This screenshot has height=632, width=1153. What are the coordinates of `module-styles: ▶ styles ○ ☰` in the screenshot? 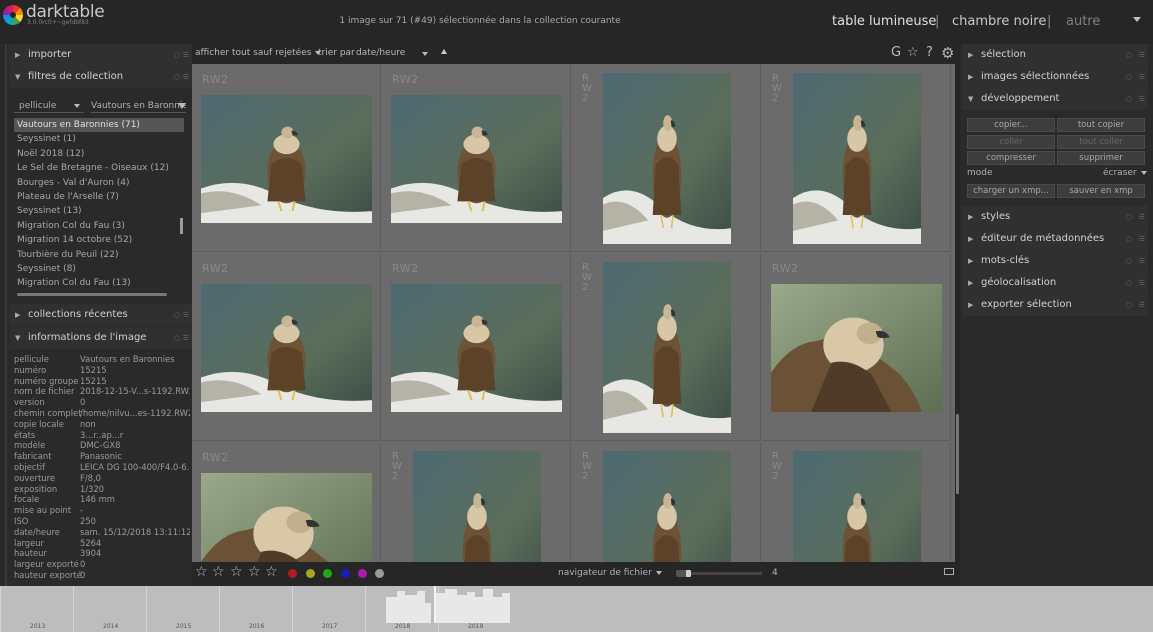 It's located at (1055, 217).